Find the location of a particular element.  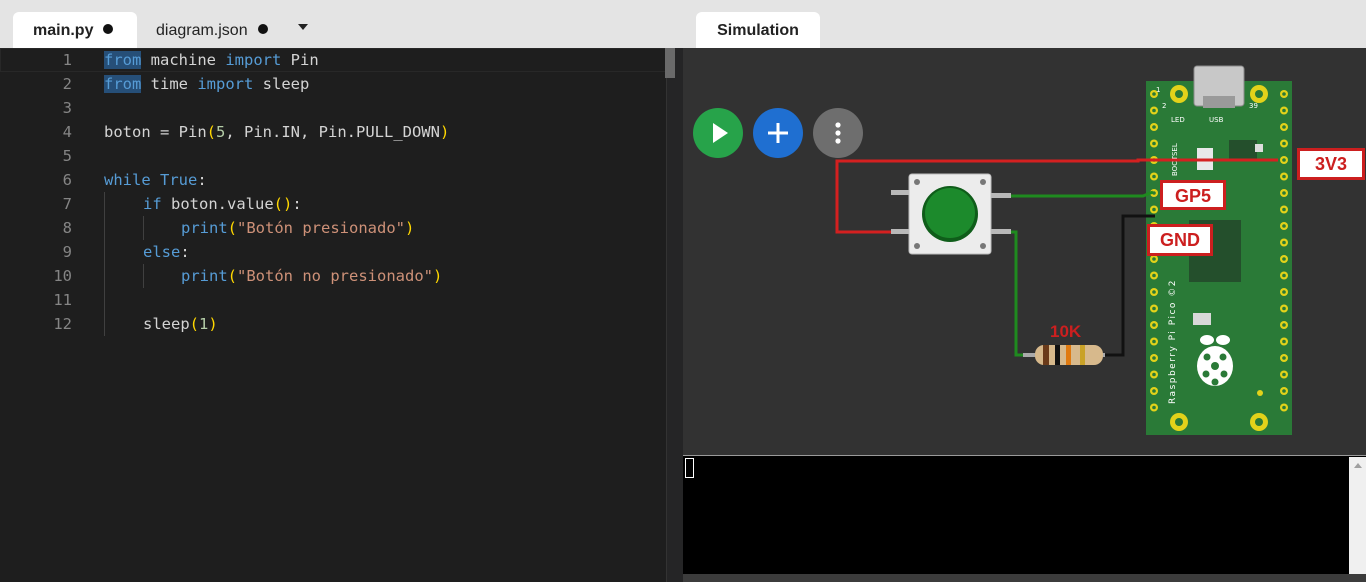

pin-1-label: 1 is located at coordinates (1158, 90).